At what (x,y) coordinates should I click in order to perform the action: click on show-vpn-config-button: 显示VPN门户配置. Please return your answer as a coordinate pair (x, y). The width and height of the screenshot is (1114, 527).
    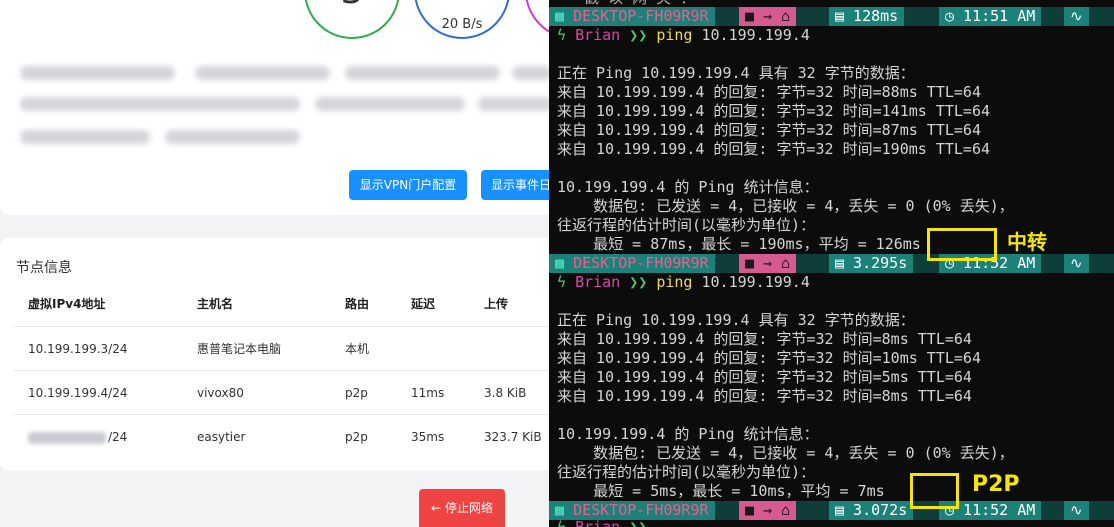
    Looking at the image, I should click on (408, 185).